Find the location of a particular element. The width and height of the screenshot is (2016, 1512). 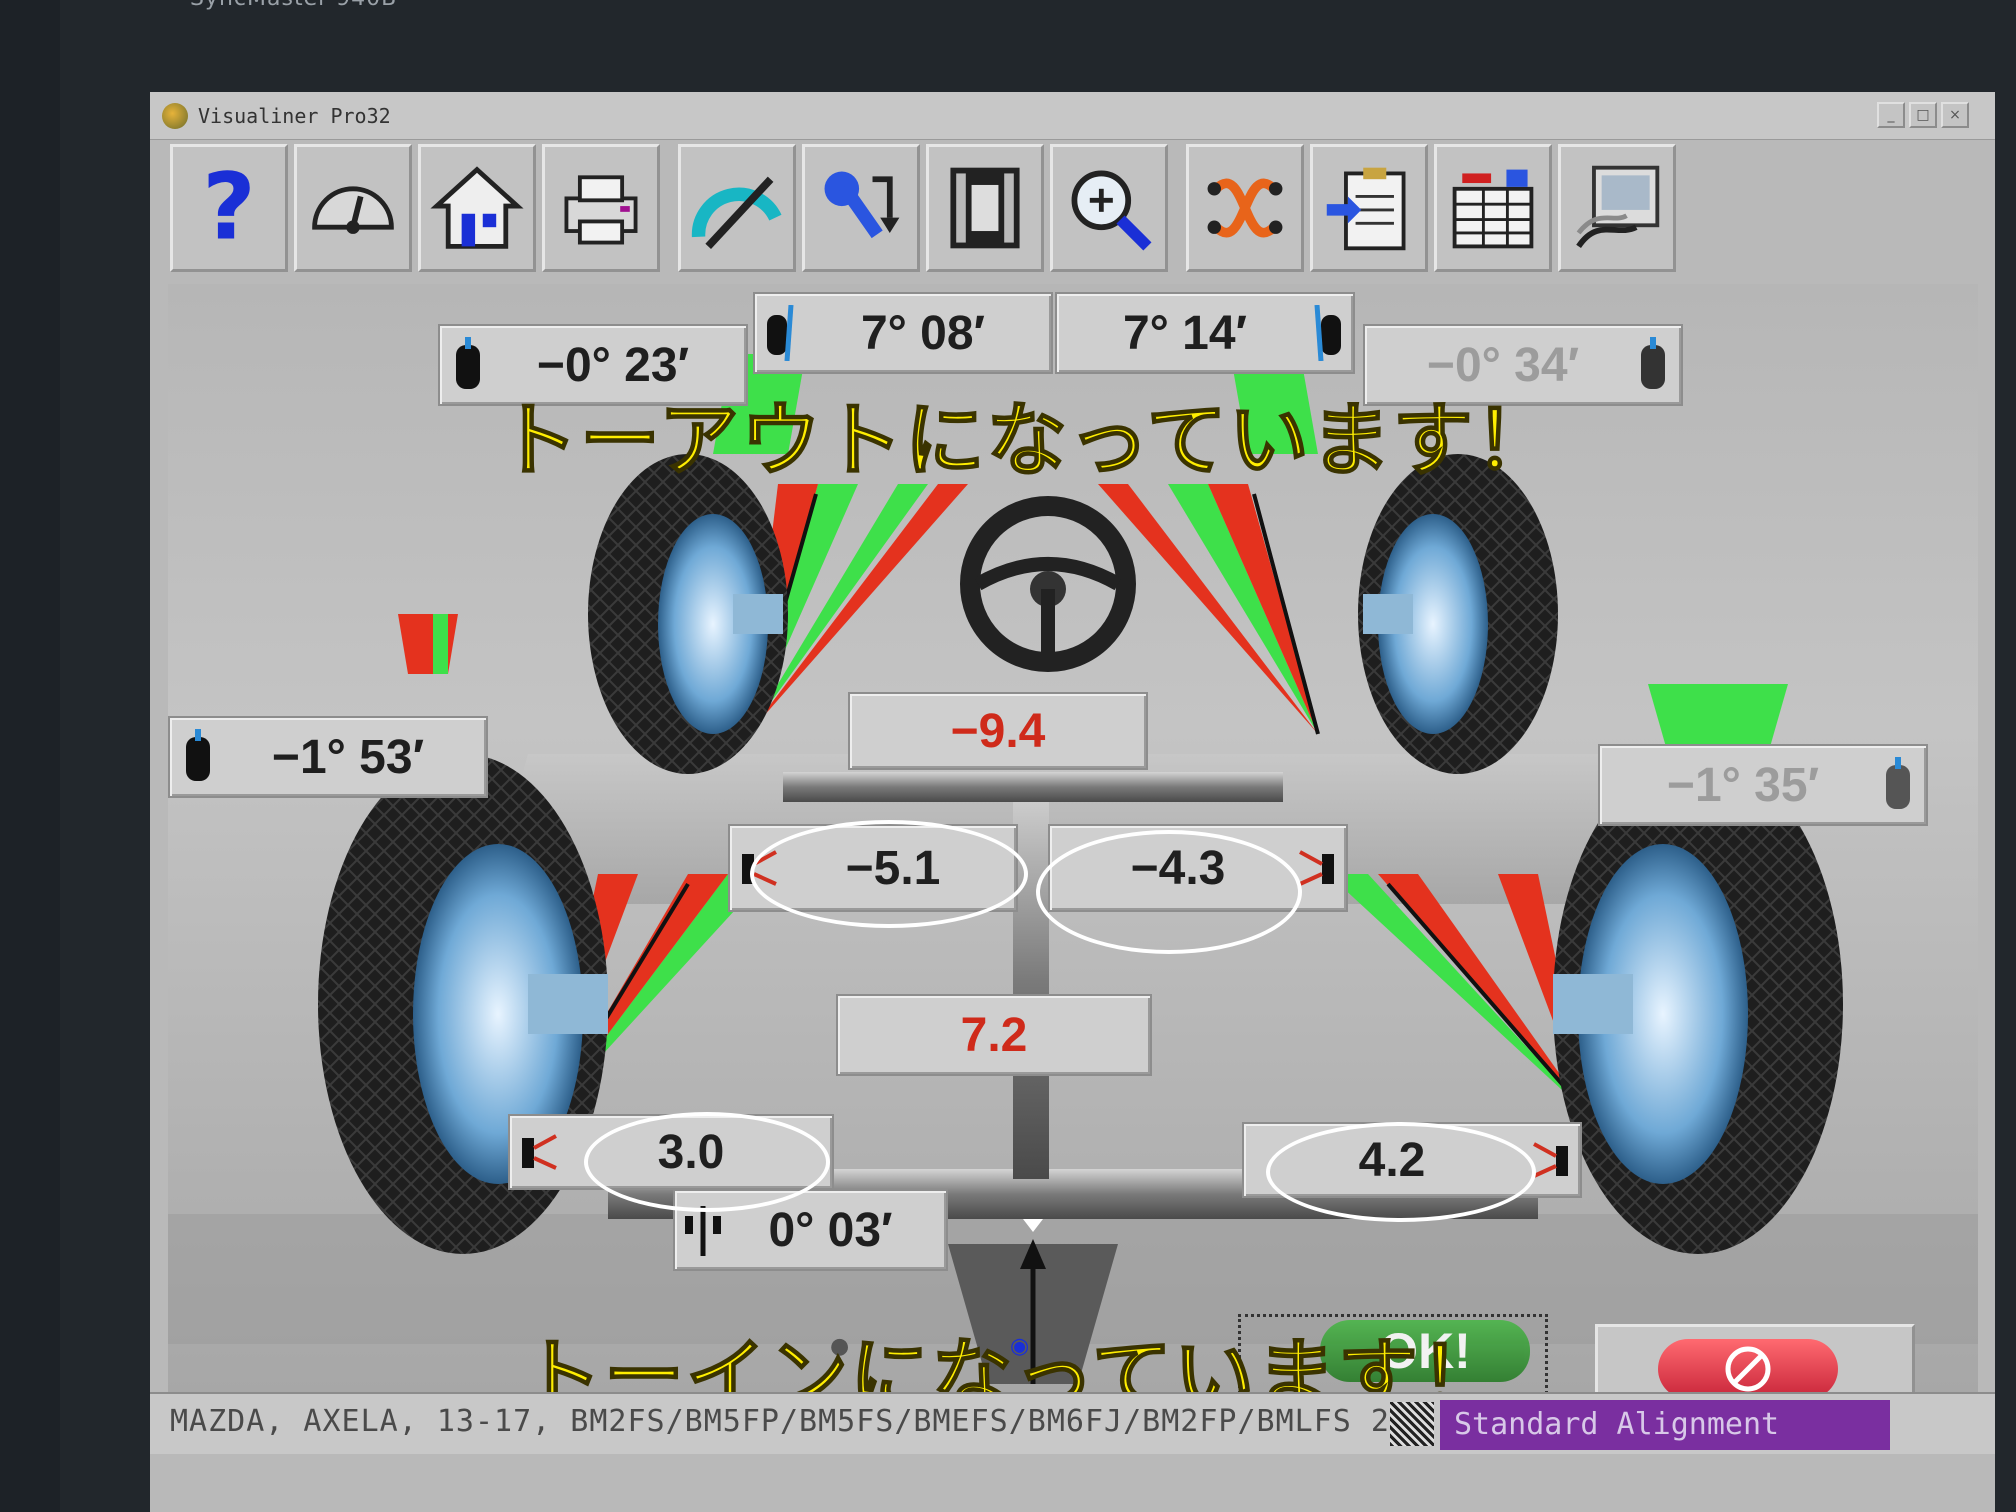

thrust-angle-value: 0° 03′ is located at coordinates (830, 1230).